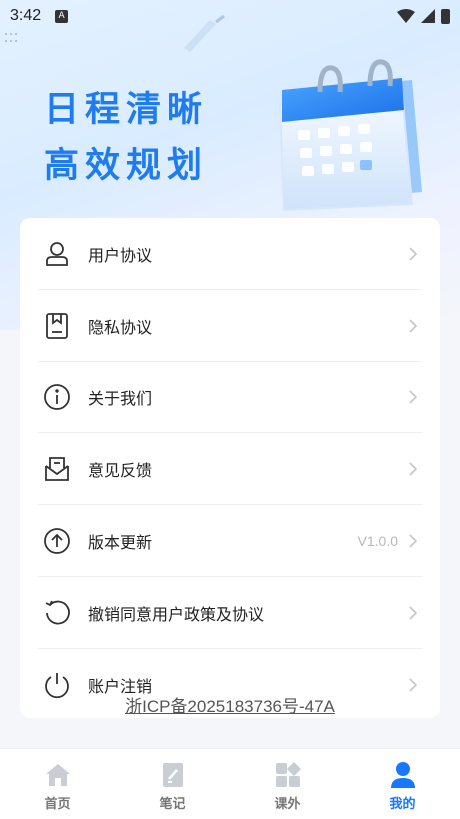  I want to click on home-icon, so click(57, 775).